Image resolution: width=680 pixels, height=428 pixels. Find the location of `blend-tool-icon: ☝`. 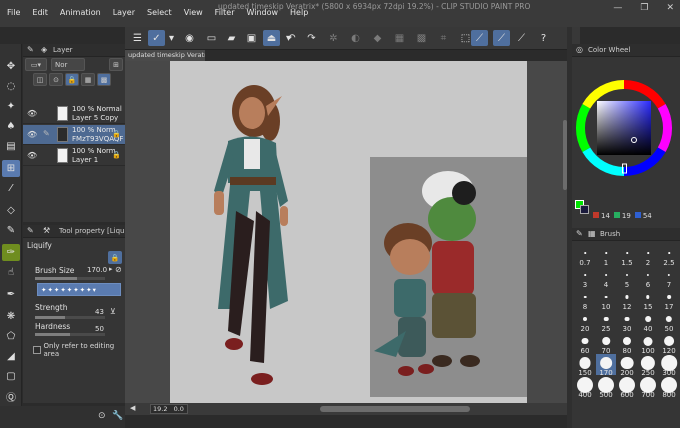

blend-tool-icon: ☝ is located at coordinates (11, 272).